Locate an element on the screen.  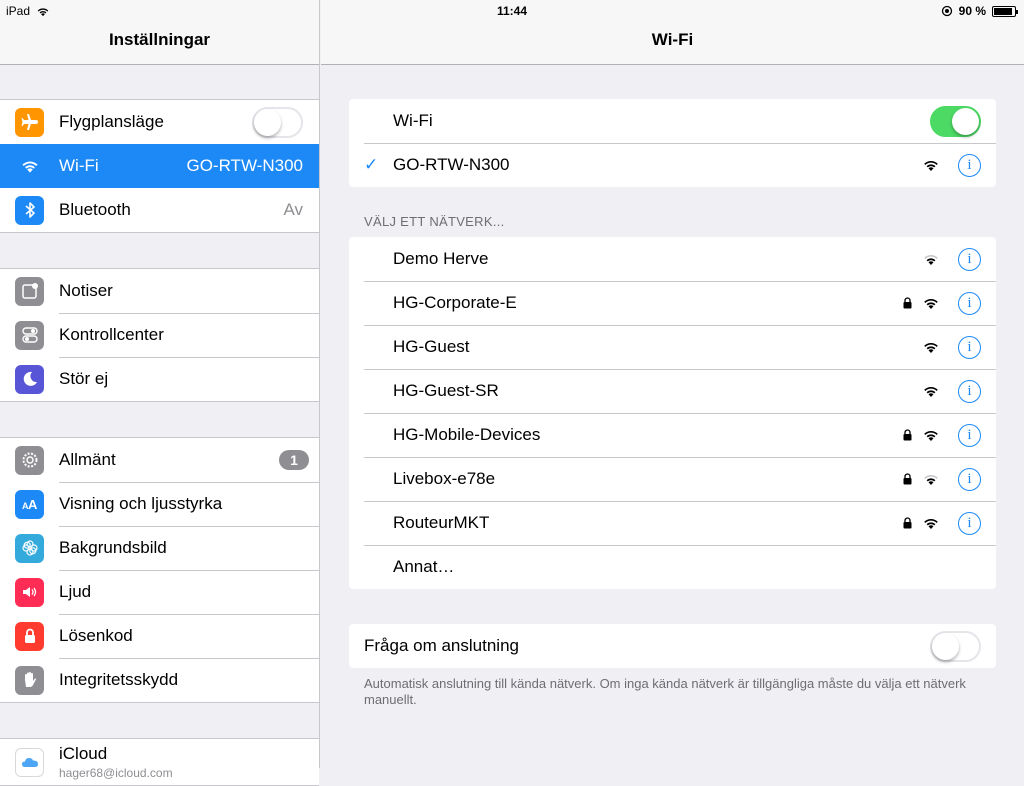
checkmark-icon: ✓ is located at coordinates (371, 164).